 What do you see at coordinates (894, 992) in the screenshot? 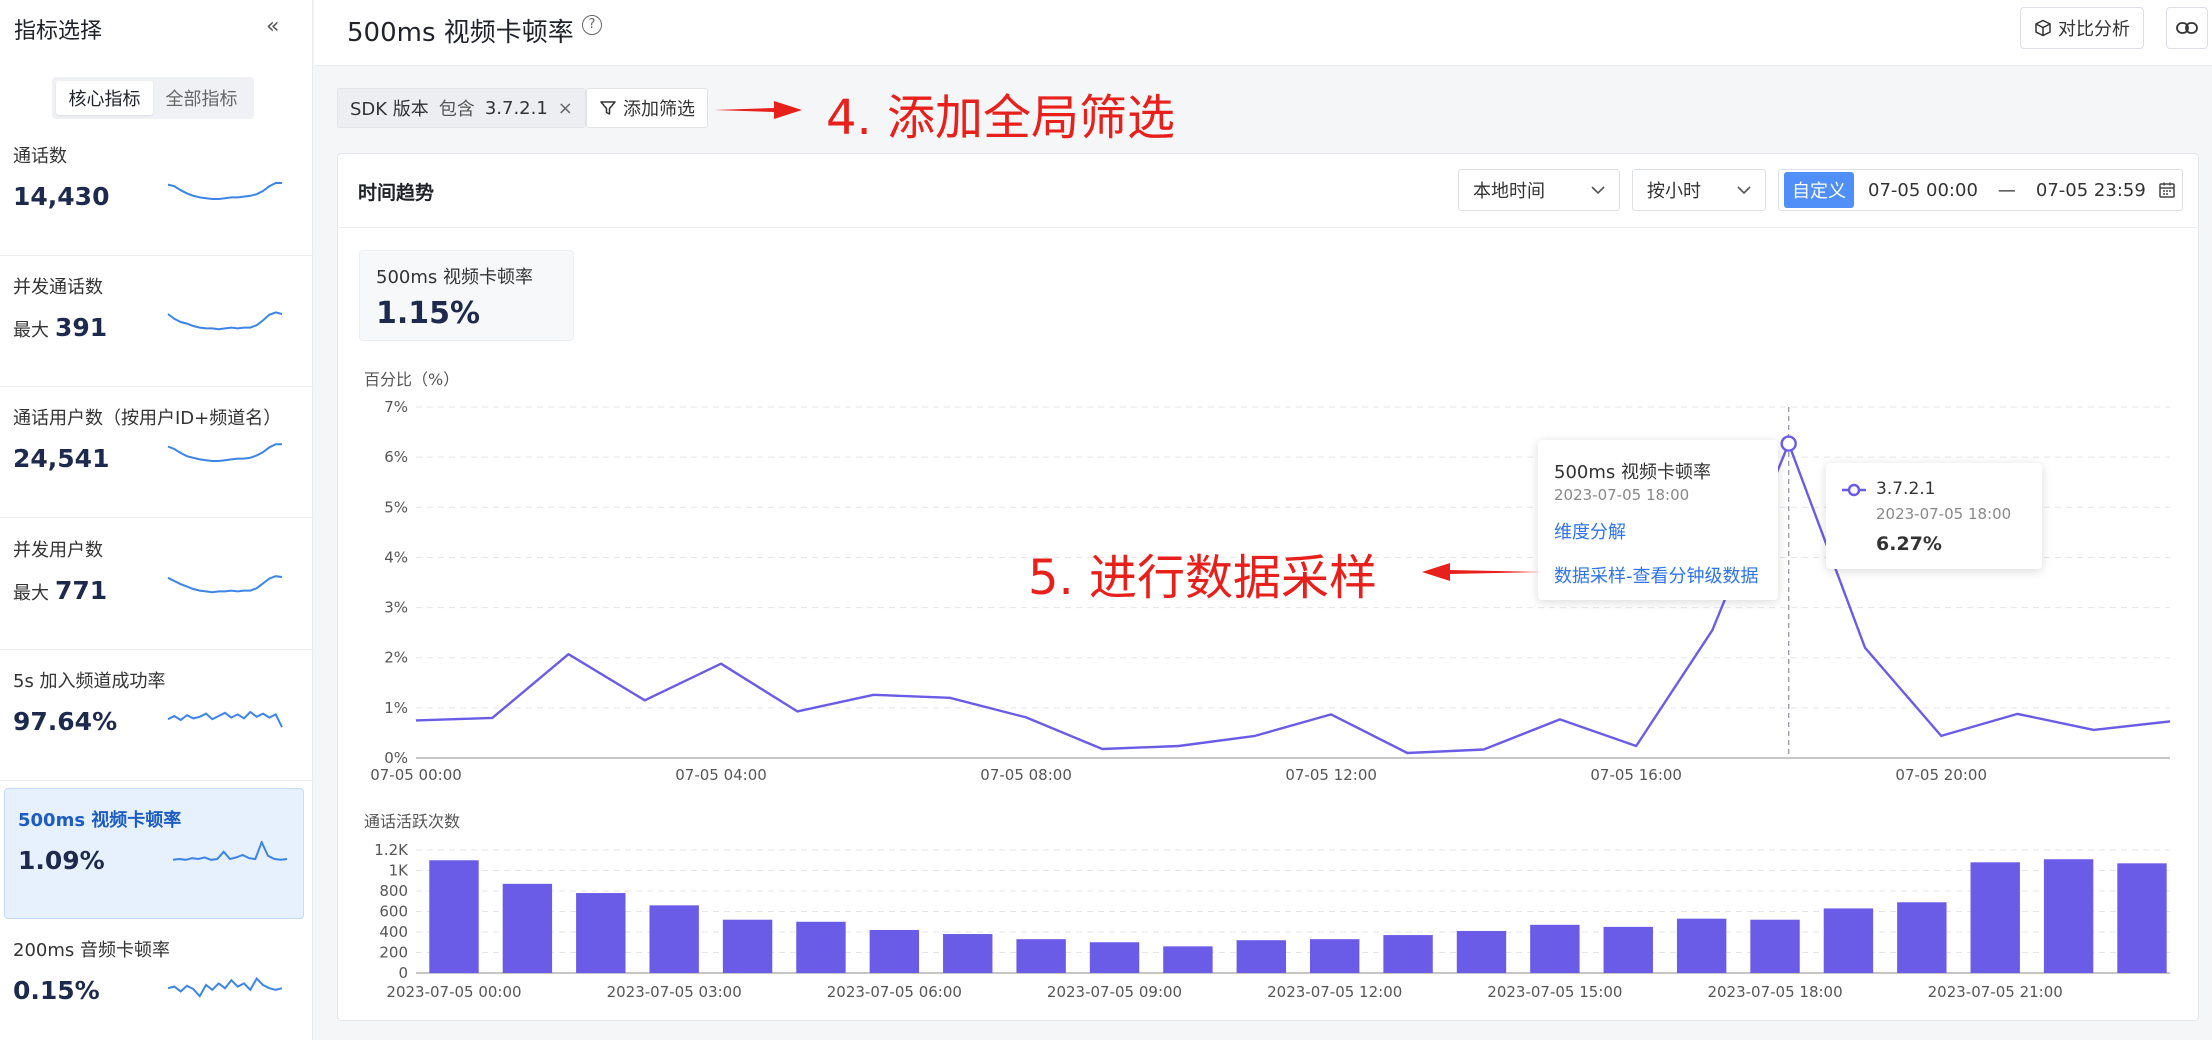
I see `bar-x-tick-label: 2023-07-05 06:00` at bounding box center [894, 992].